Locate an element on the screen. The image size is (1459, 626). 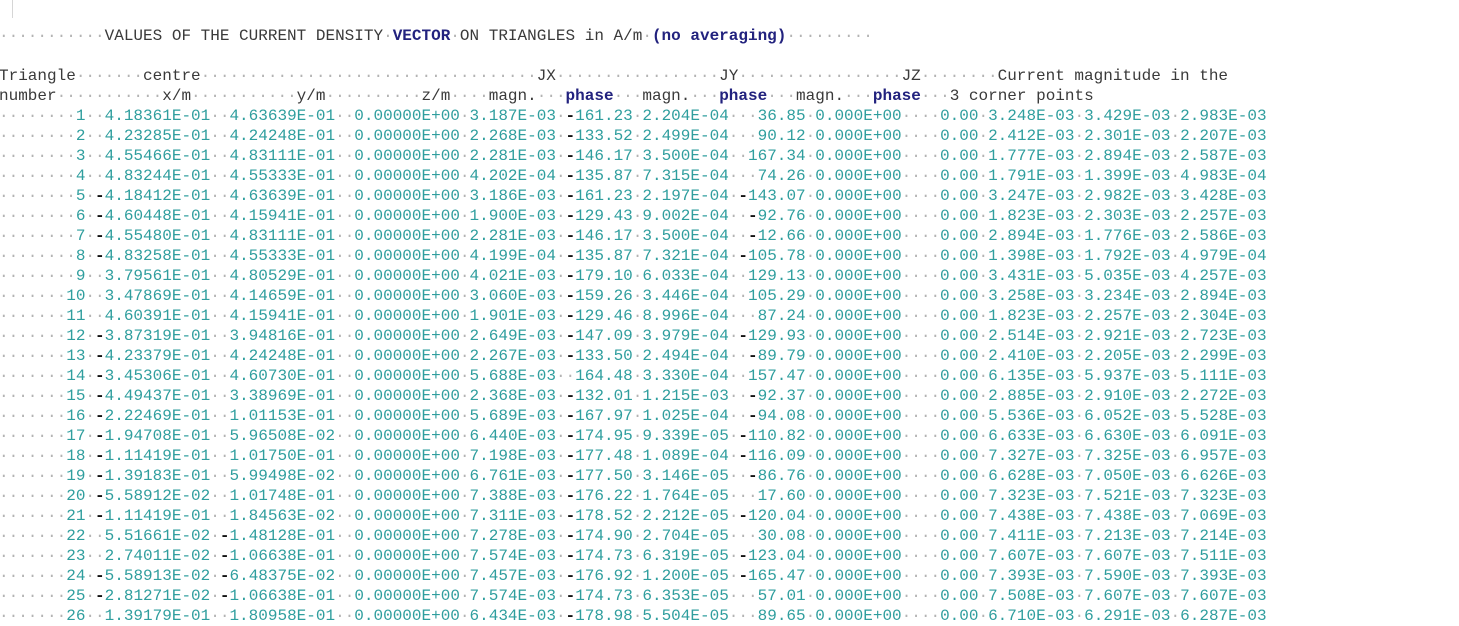
header-jx-phase: phase is located at coordinates (589, 96).